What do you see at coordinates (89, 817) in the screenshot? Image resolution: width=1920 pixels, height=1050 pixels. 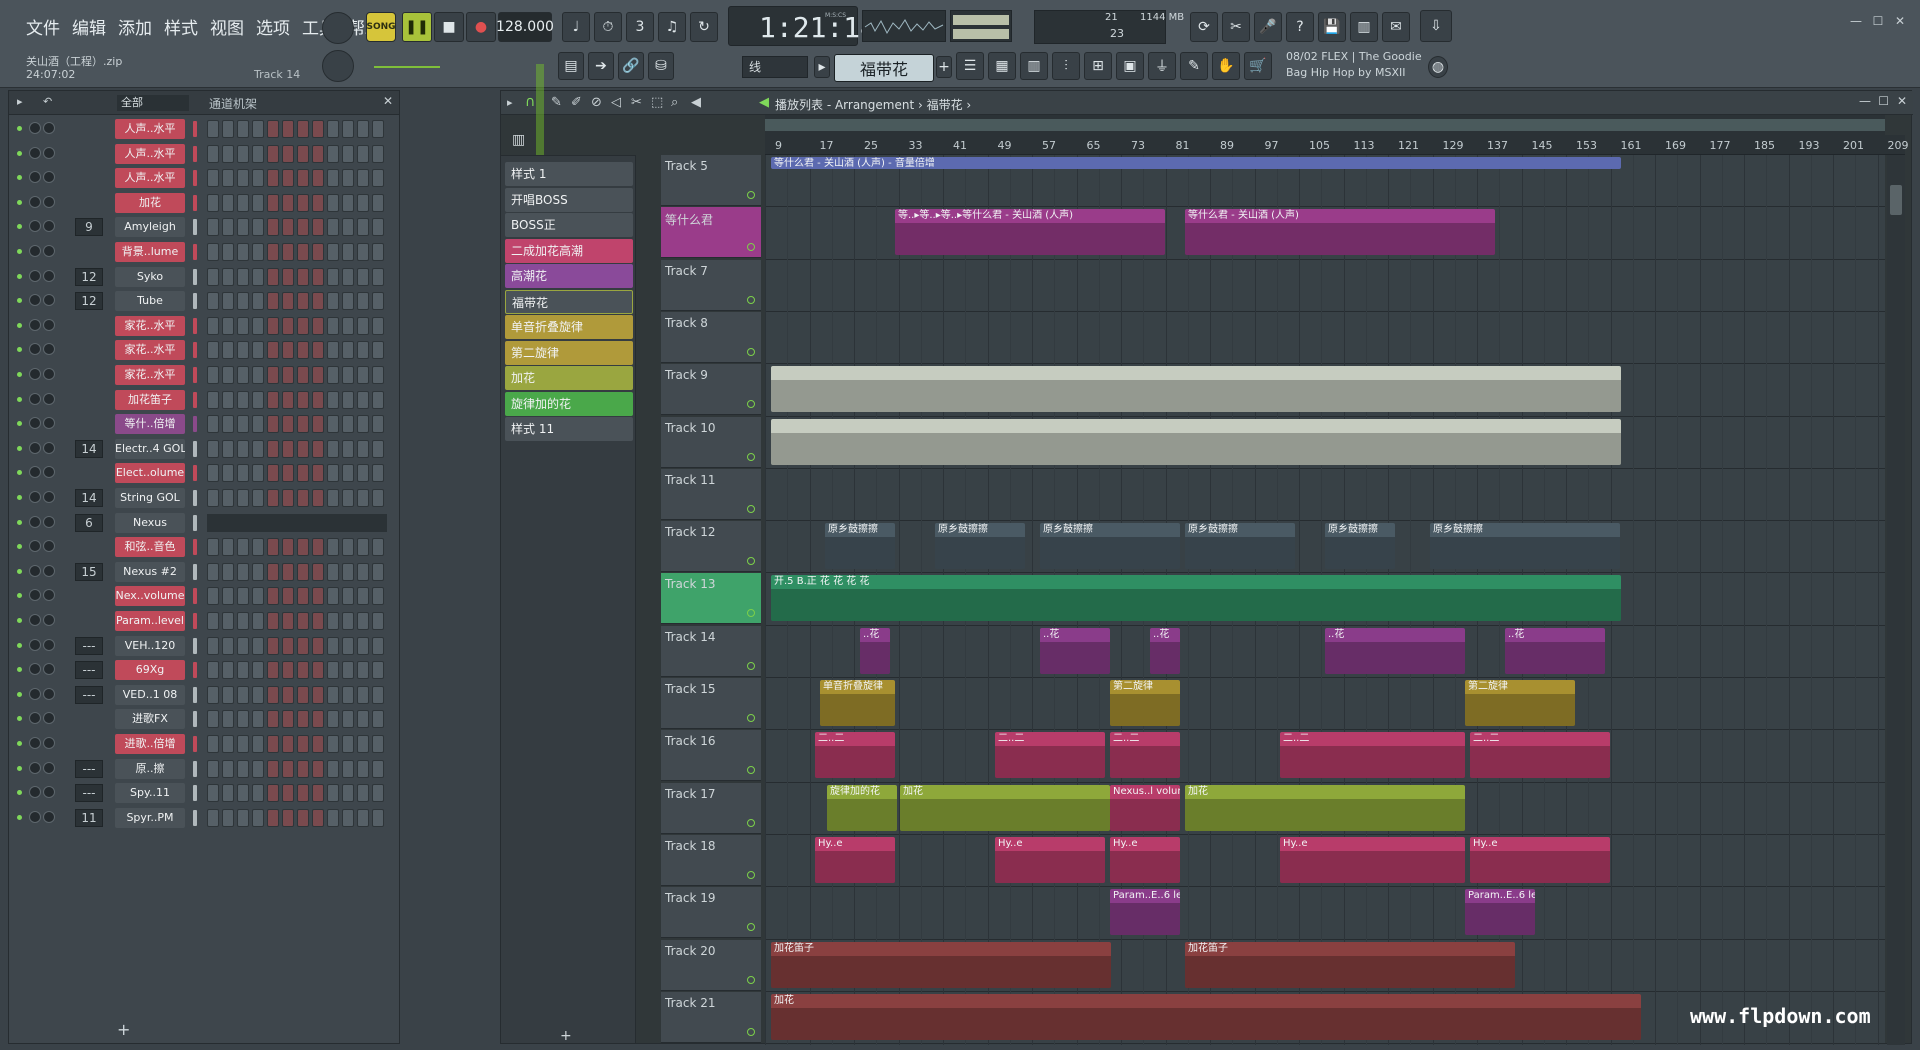 I see `channel-mixer-track: 11` at bounding box center [89, 817].